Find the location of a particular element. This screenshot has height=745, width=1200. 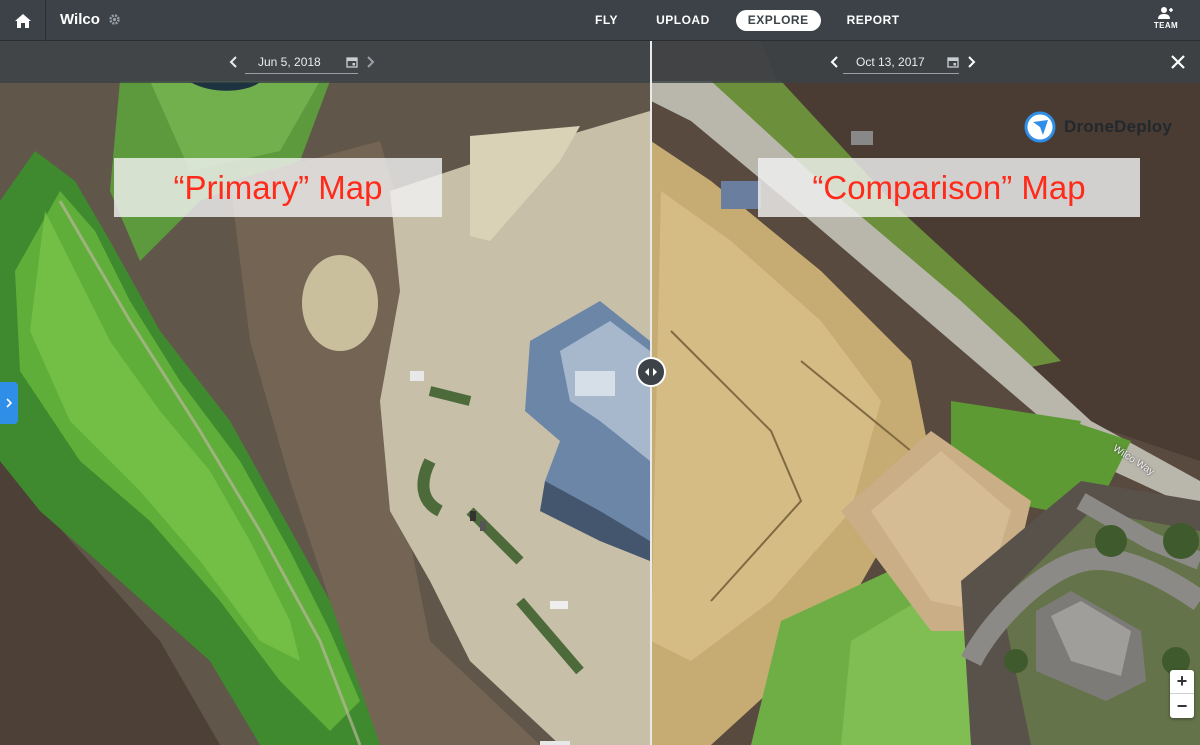

comparison-map-annotation: “Comparison” Map is located at coordinates (949, 187).